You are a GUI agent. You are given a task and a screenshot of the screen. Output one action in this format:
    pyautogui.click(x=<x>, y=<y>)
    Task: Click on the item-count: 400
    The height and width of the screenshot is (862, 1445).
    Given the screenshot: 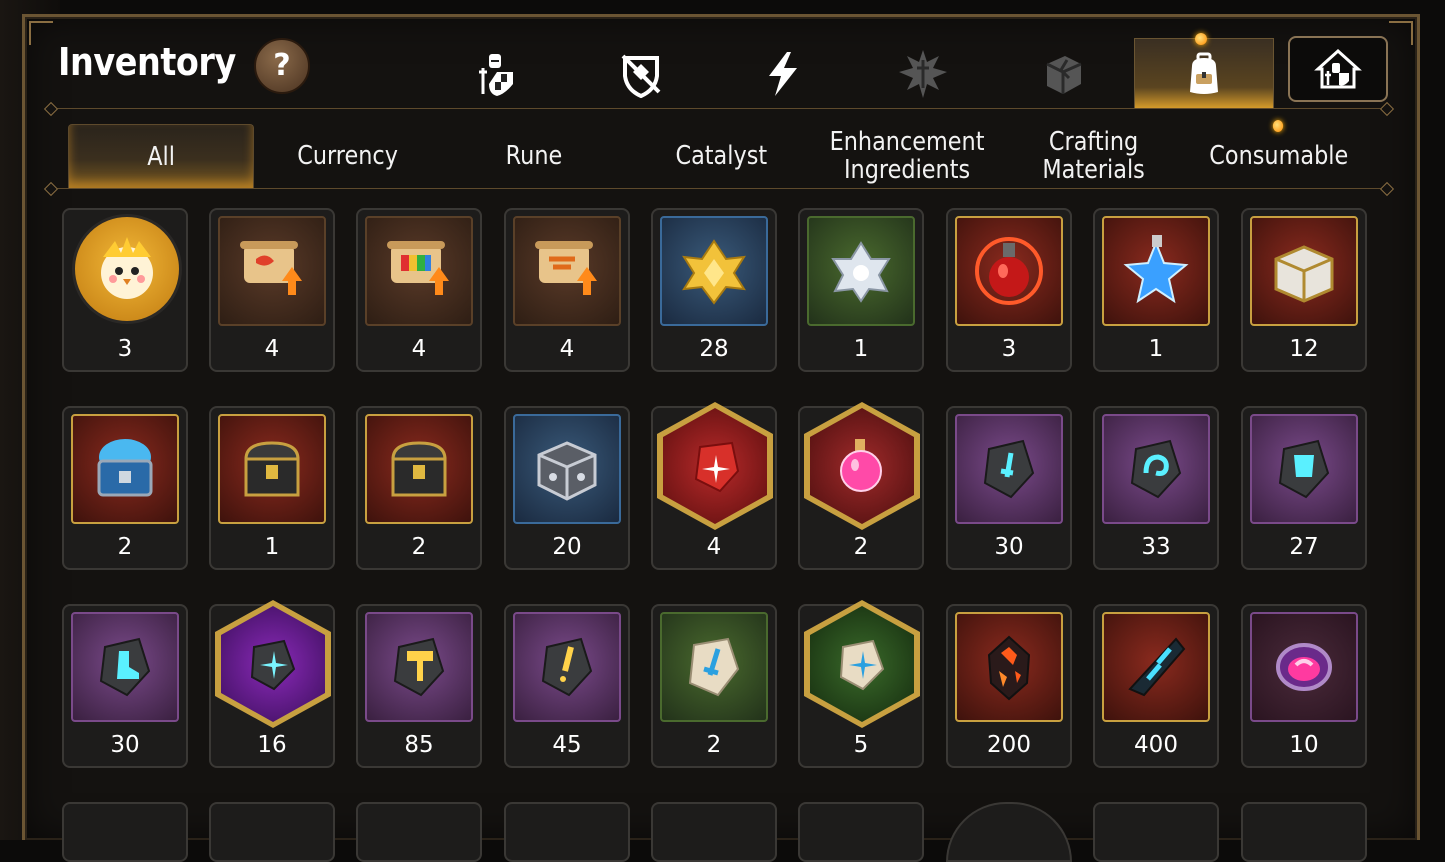 What is the action you would take?
    pyautogui.click(x=1156, y=745)
    